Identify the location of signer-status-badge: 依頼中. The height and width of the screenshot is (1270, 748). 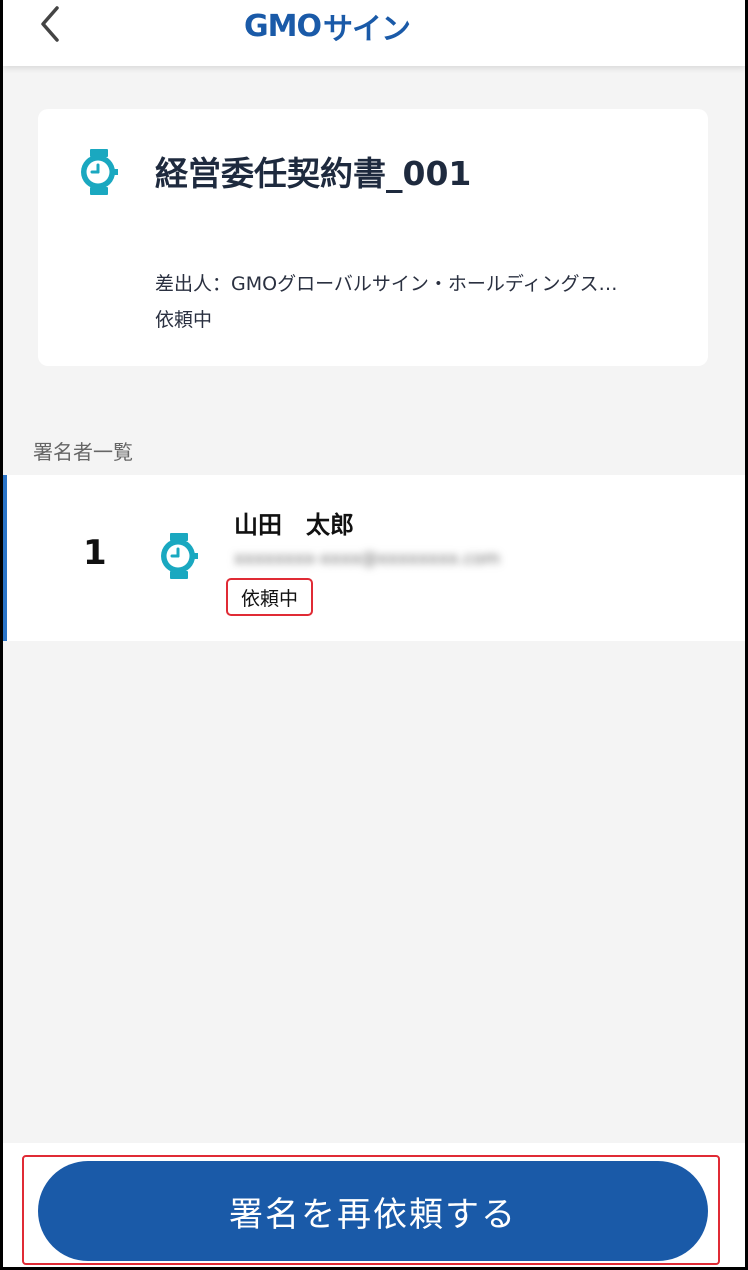
(269, 597).